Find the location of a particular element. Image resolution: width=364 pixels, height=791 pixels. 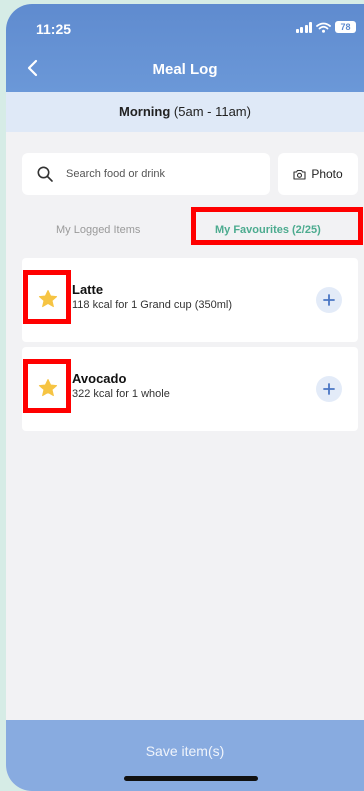

list-item: Avocado 322 kcal for 1 whole is located at coordinates (190, 389).